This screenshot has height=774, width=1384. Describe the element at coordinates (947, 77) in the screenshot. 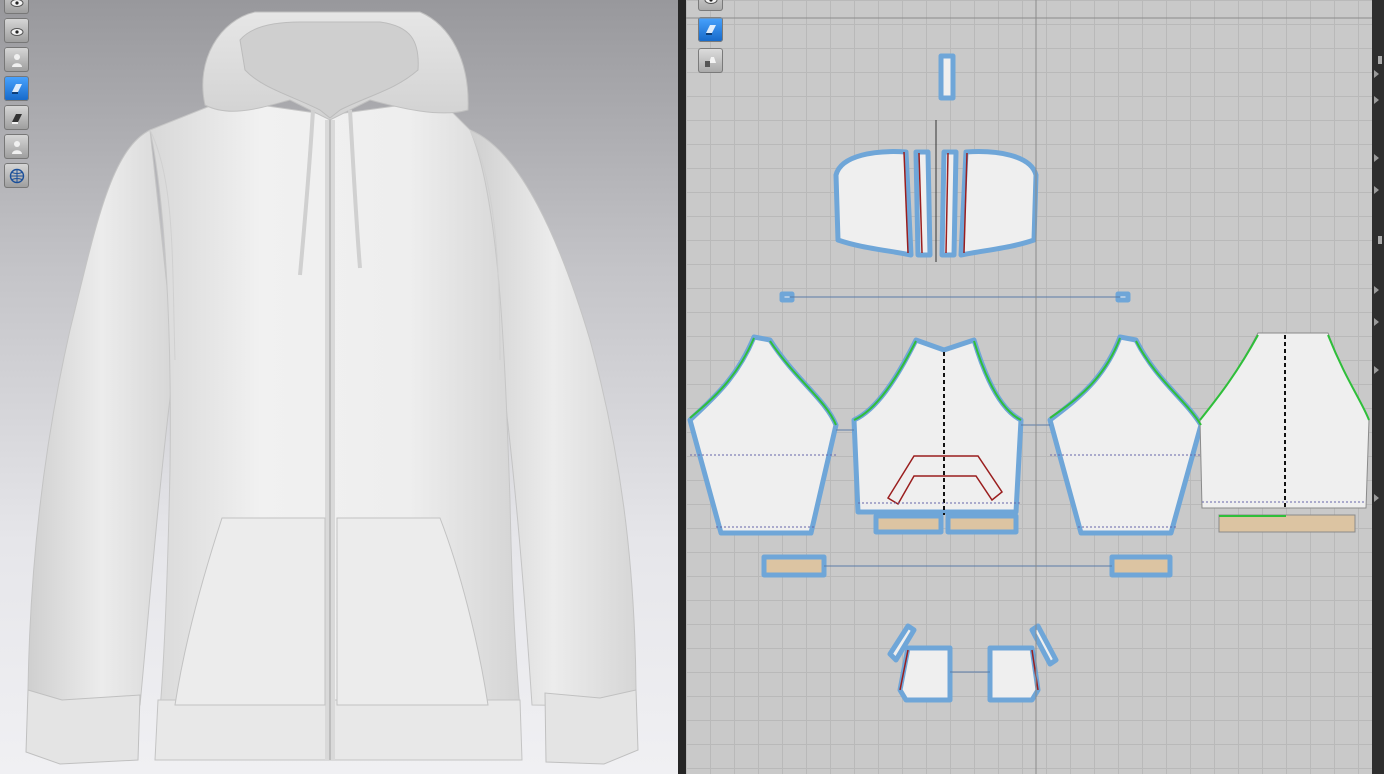

I see `pattern-piece-zipper-tab` at that location.